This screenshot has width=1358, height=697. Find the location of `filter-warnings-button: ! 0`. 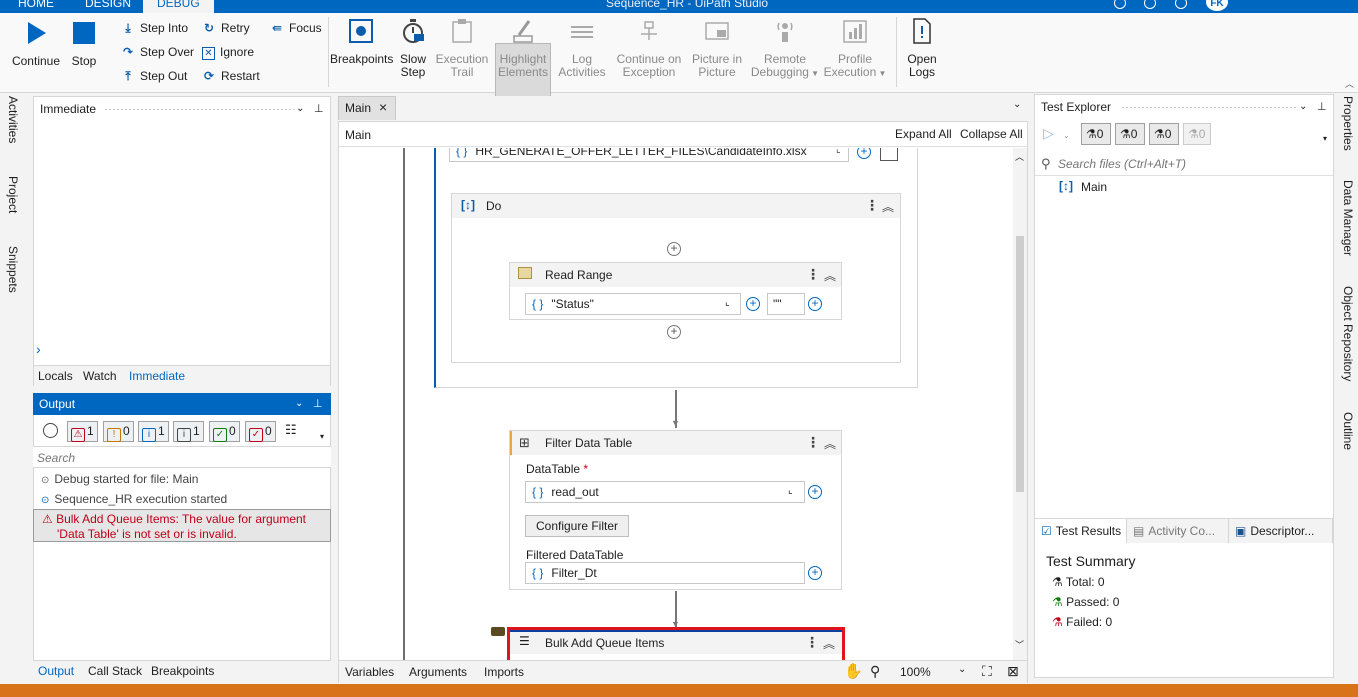

filter-warnings-button: ! 0 is located at coordinates (118, 431).